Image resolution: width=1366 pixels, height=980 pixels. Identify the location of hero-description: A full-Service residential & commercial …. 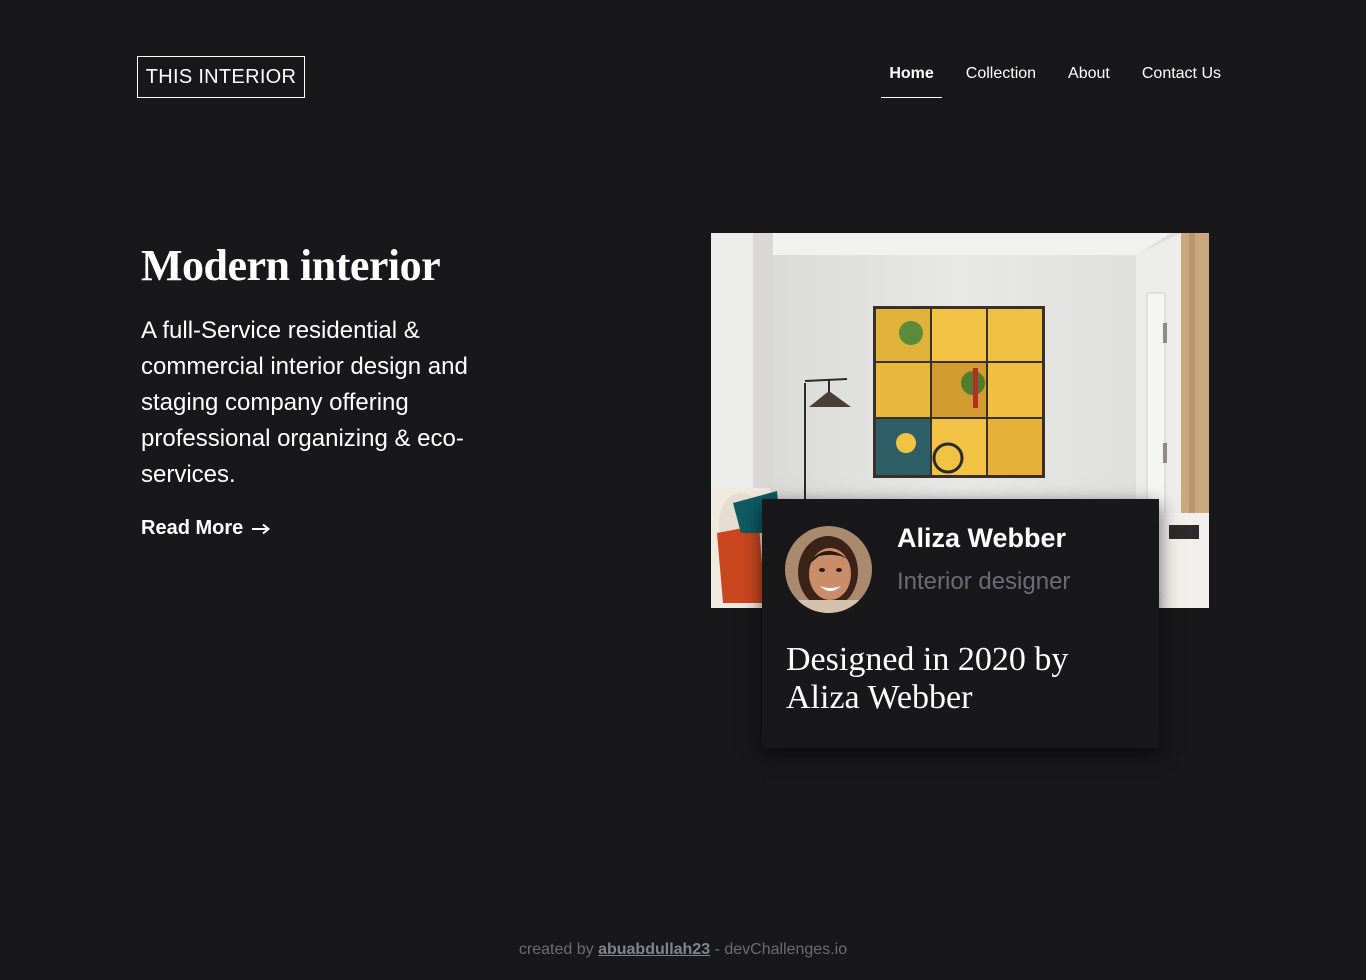
(304, 402).